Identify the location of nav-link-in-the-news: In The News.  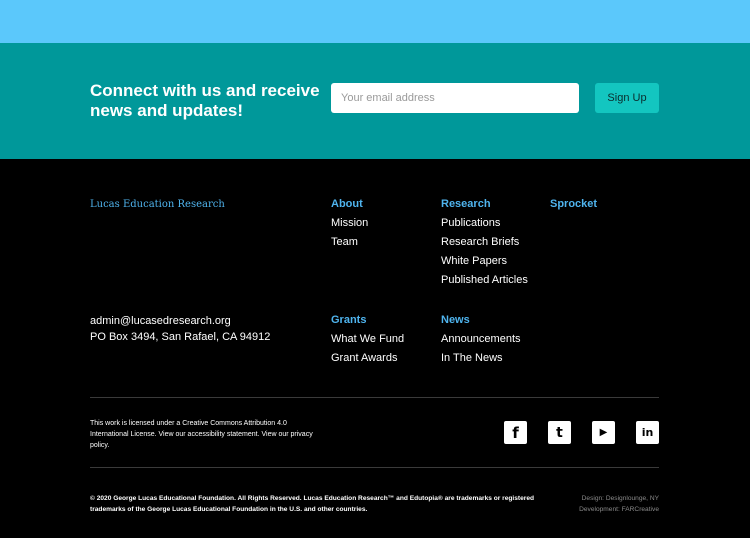
(481, 361).